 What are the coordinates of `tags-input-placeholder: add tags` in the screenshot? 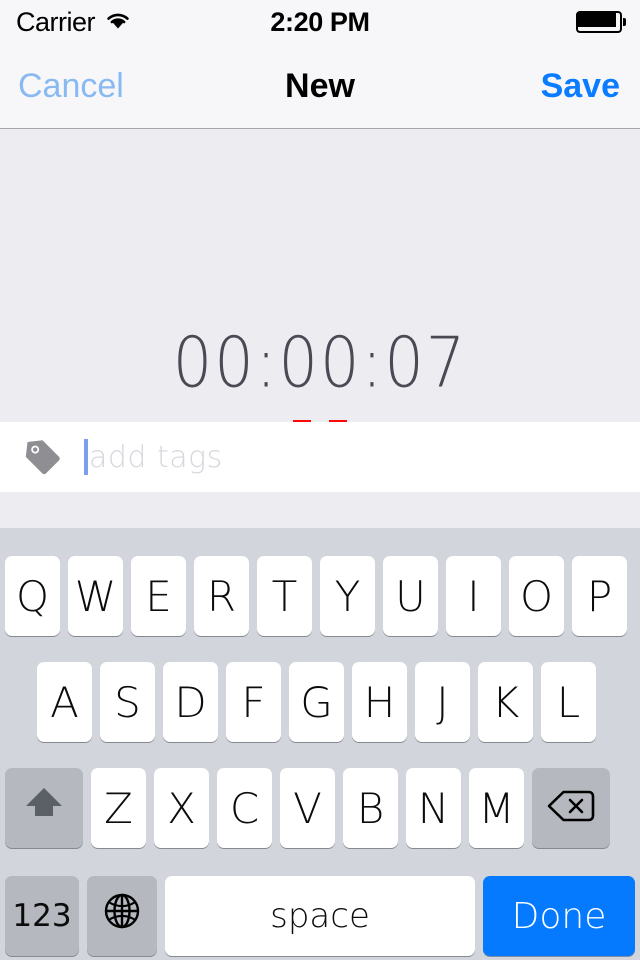 It's located at (156, 457).